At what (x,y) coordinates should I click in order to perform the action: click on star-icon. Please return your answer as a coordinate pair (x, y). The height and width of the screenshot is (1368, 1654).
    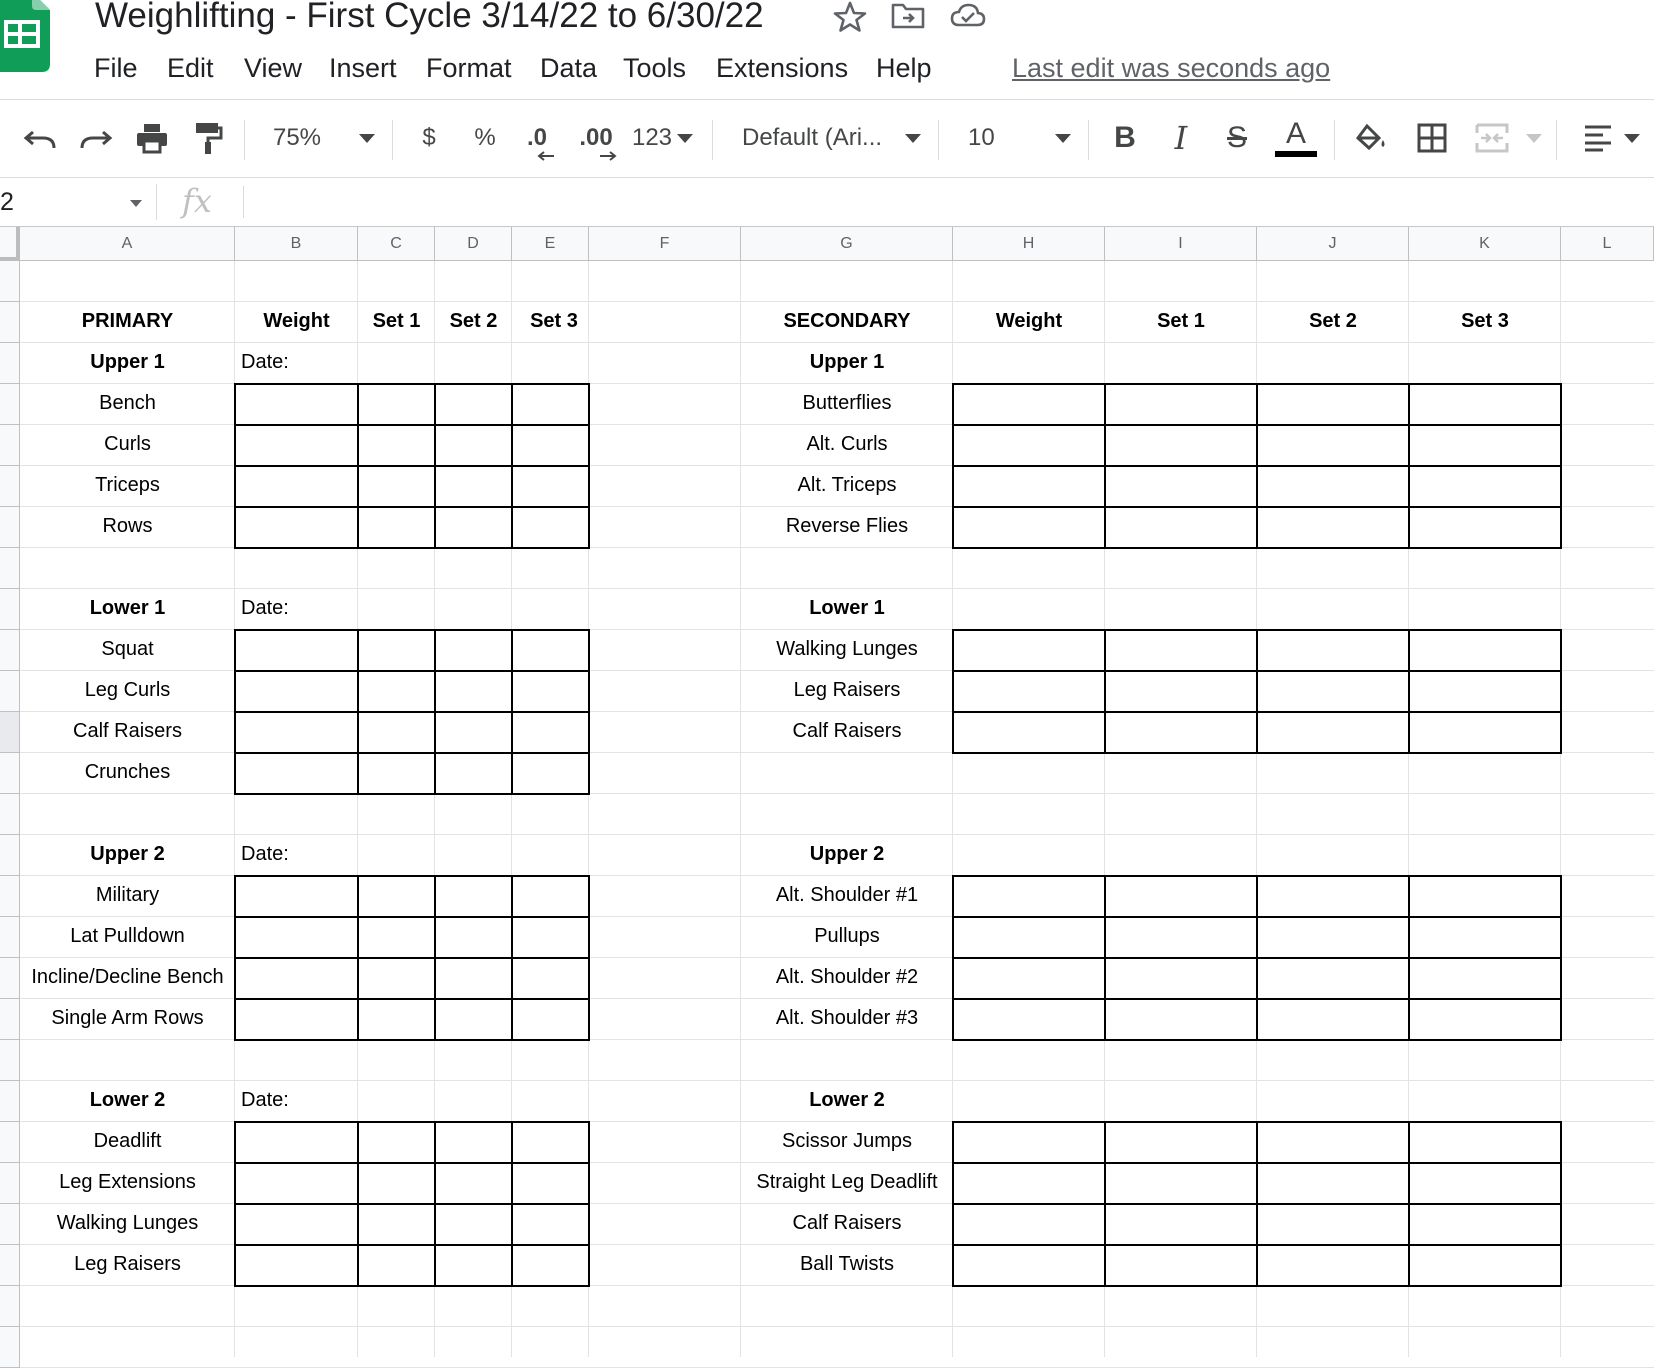
    Looking at the image, I should click on (850, 16).